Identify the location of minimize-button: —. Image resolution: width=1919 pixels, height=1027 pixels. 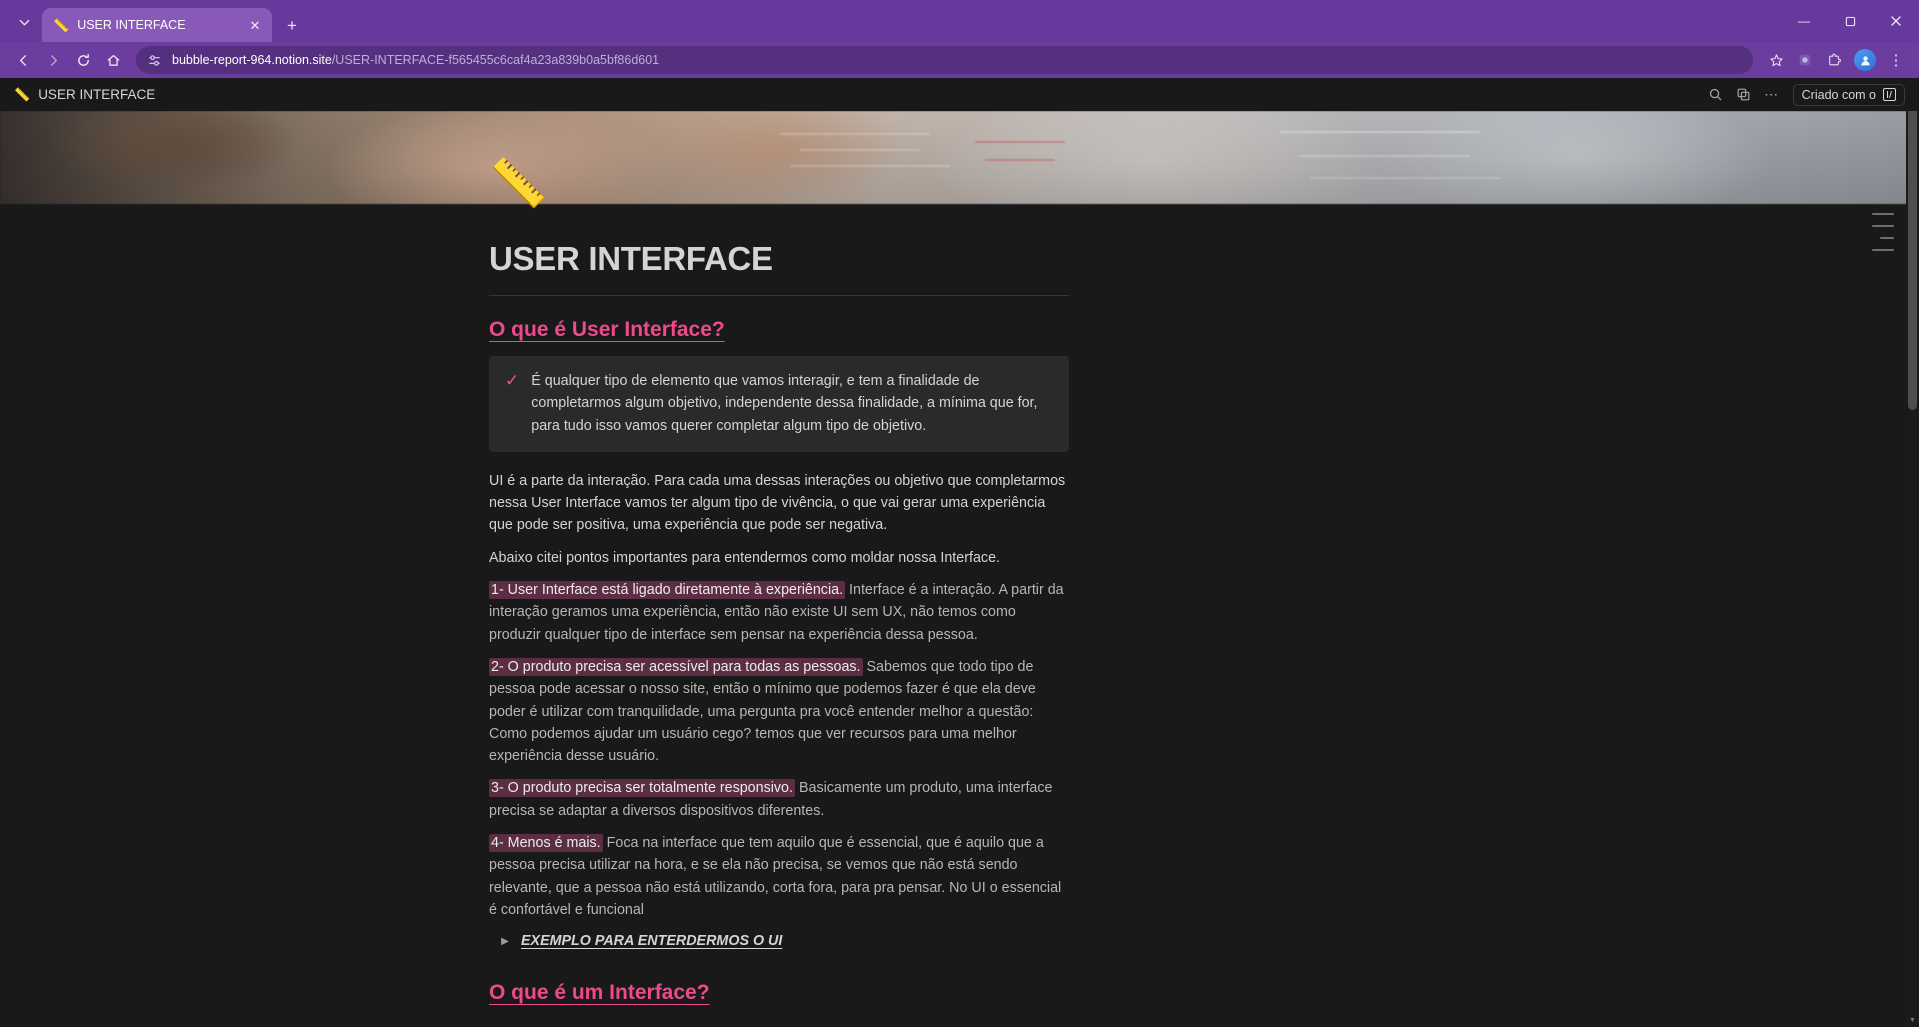
(1804, 21).